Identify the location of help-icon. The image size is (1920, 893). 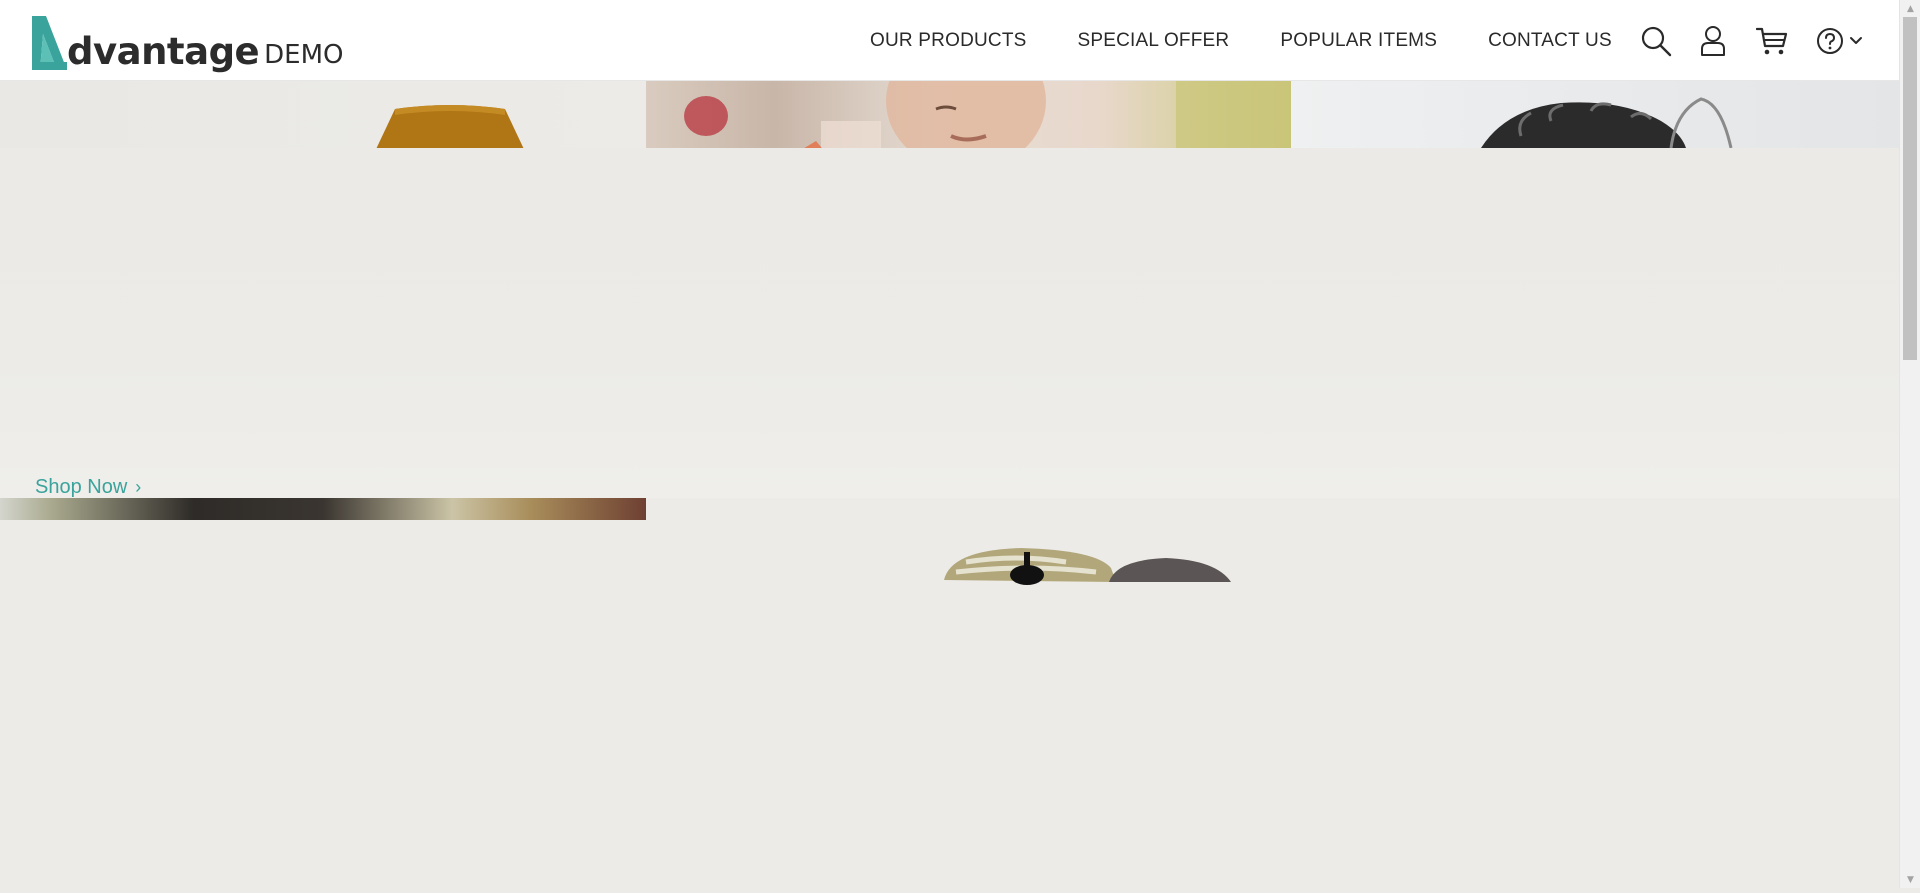
(1830, 40).